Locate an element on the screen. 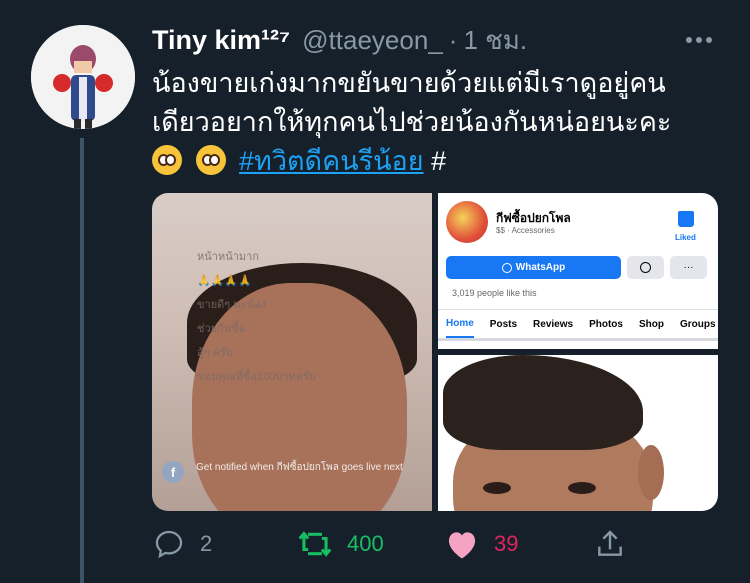 This screenshot has height=583, width=750. reply-count: 2 is located at coordinates (206, 543).